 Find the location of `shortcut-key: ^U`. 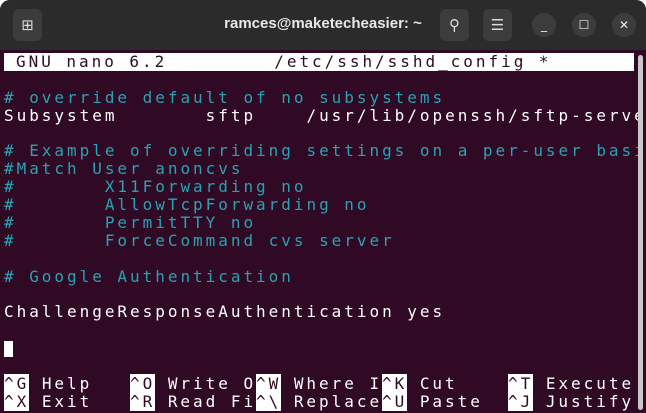

shortcut-key: ^U is located at coordinates (395, 401).